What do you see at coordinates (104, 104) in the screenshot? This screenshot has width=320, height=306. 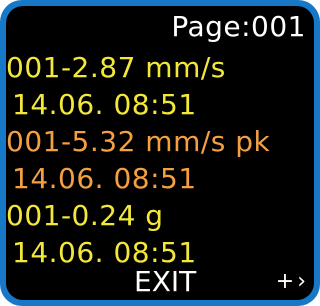 I see `record-1-timestamp: 14.06. 08:51` at bounding box center [104, 104].